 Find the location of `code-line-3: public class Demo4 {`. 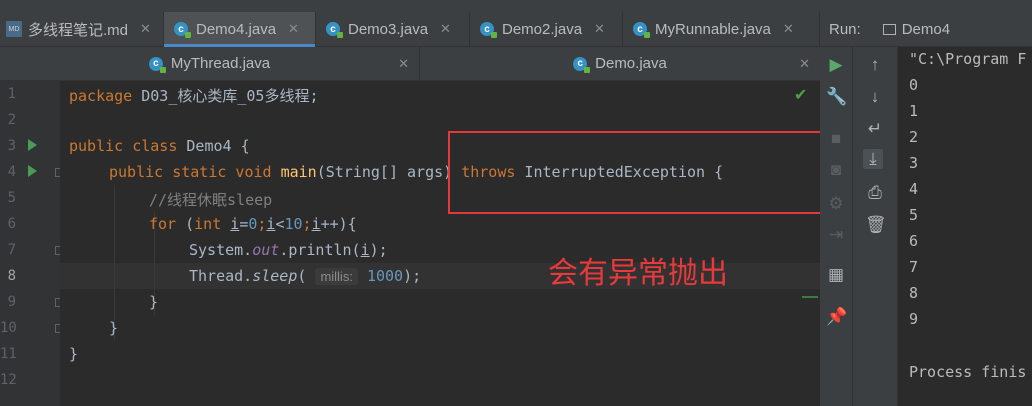

code-line-3: public class Demo4 { is located at coordinates (159, 146).